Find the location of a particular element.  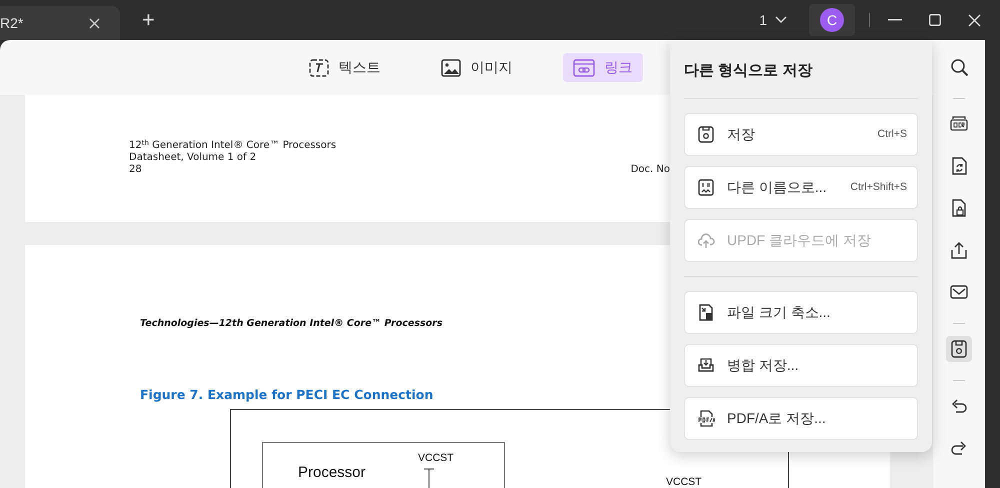

page-header: Technologies—12th Generation Intel® Core™ Processors is located at coordinates (291, 324).